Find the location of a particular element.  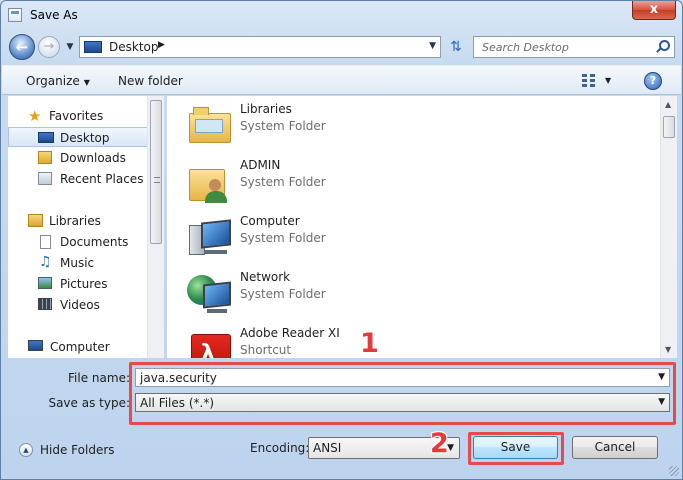

sidebar-item-label: Recent Places is located at coordinates (102, 179).